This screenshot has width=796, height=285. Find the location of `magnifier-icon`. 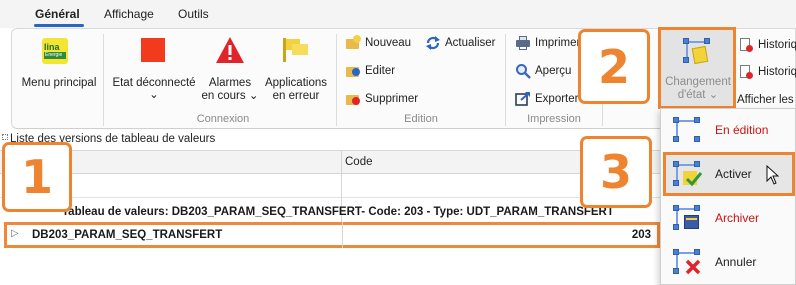

magnifier-icon is located at coordinates (523, 71).